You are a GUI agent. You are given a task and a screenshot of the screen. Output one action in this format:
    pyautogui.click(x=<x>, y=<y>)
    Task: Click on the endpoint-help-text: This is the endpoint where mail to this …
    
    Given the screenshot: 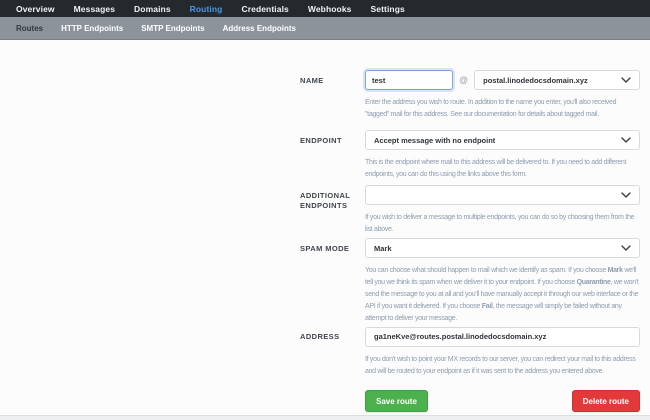 What is the action you would take?
    pyautogui.click(x=496, y=168)
    